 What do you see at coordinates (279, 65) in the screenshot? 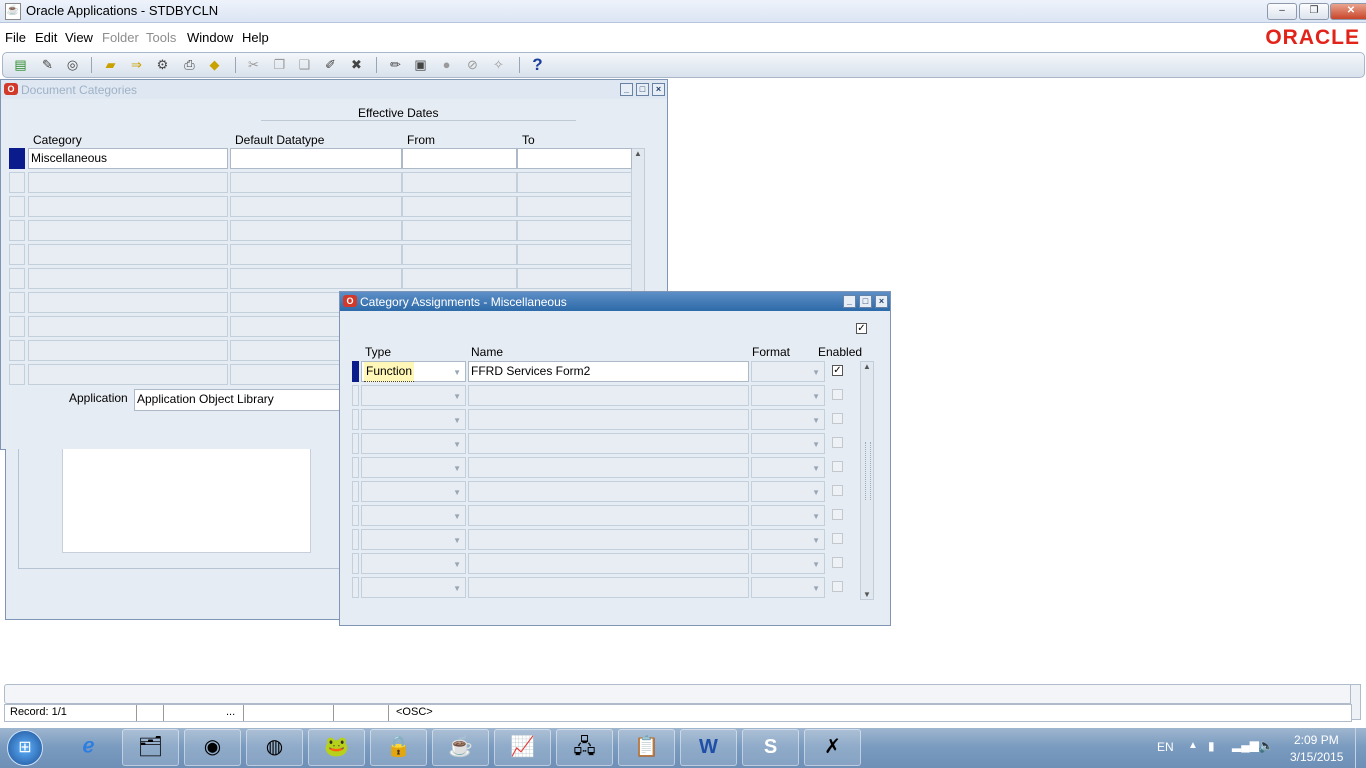
I see `copy-icon: ❐` at bounding box center [279, 65].